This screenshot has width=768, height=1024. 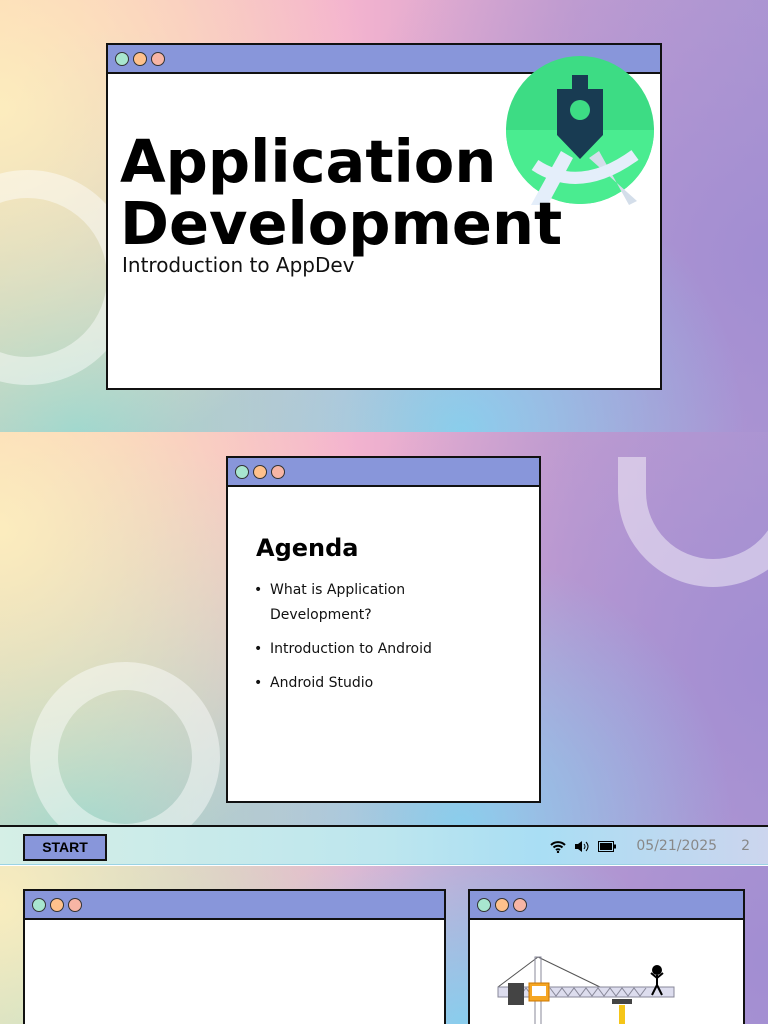 I want to click on page-title: Application Development, so click(x=341, y=192).